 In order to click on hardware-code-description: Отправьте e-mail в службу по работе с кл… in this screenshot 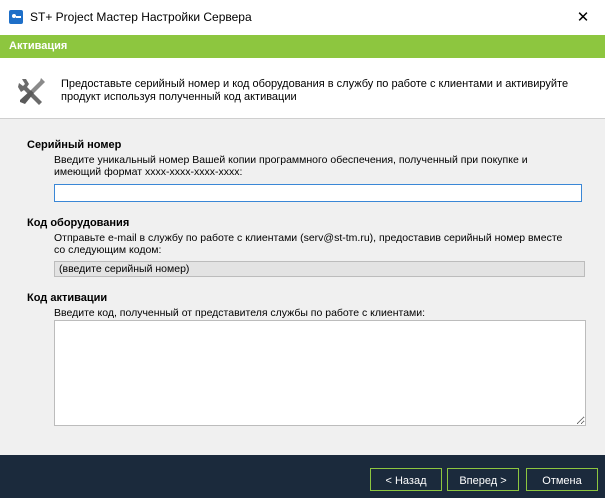, I will do `click(308, 244)`.